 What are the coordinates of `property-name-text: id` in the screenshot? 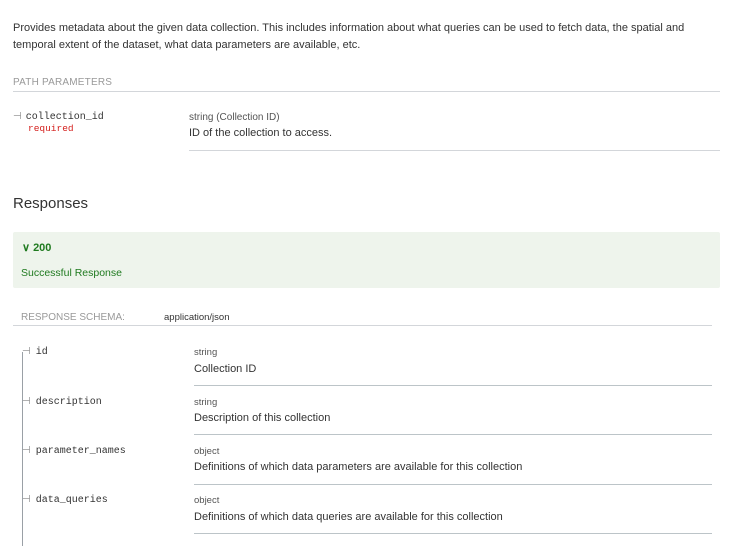 It's located at (41, 352).